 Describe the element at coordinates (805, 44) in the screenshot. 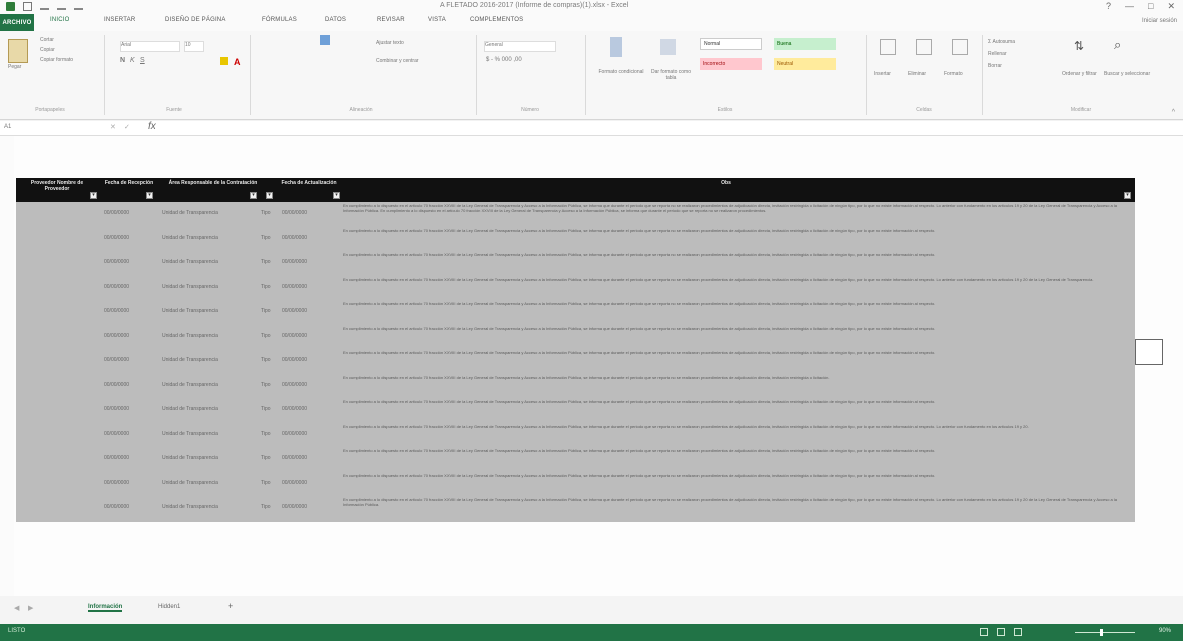

I see `style-good: Buena` at that location.